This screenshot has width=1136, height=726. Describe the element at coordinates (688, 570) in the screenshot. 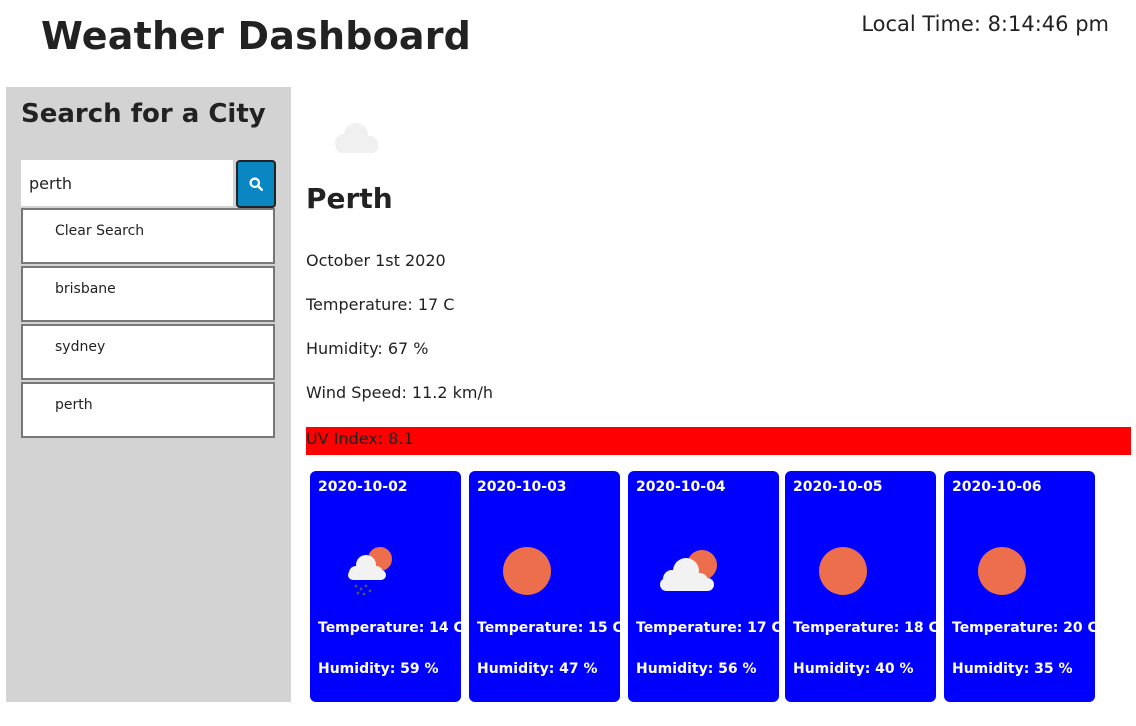

I see `cloud-sun-icon` at that location.